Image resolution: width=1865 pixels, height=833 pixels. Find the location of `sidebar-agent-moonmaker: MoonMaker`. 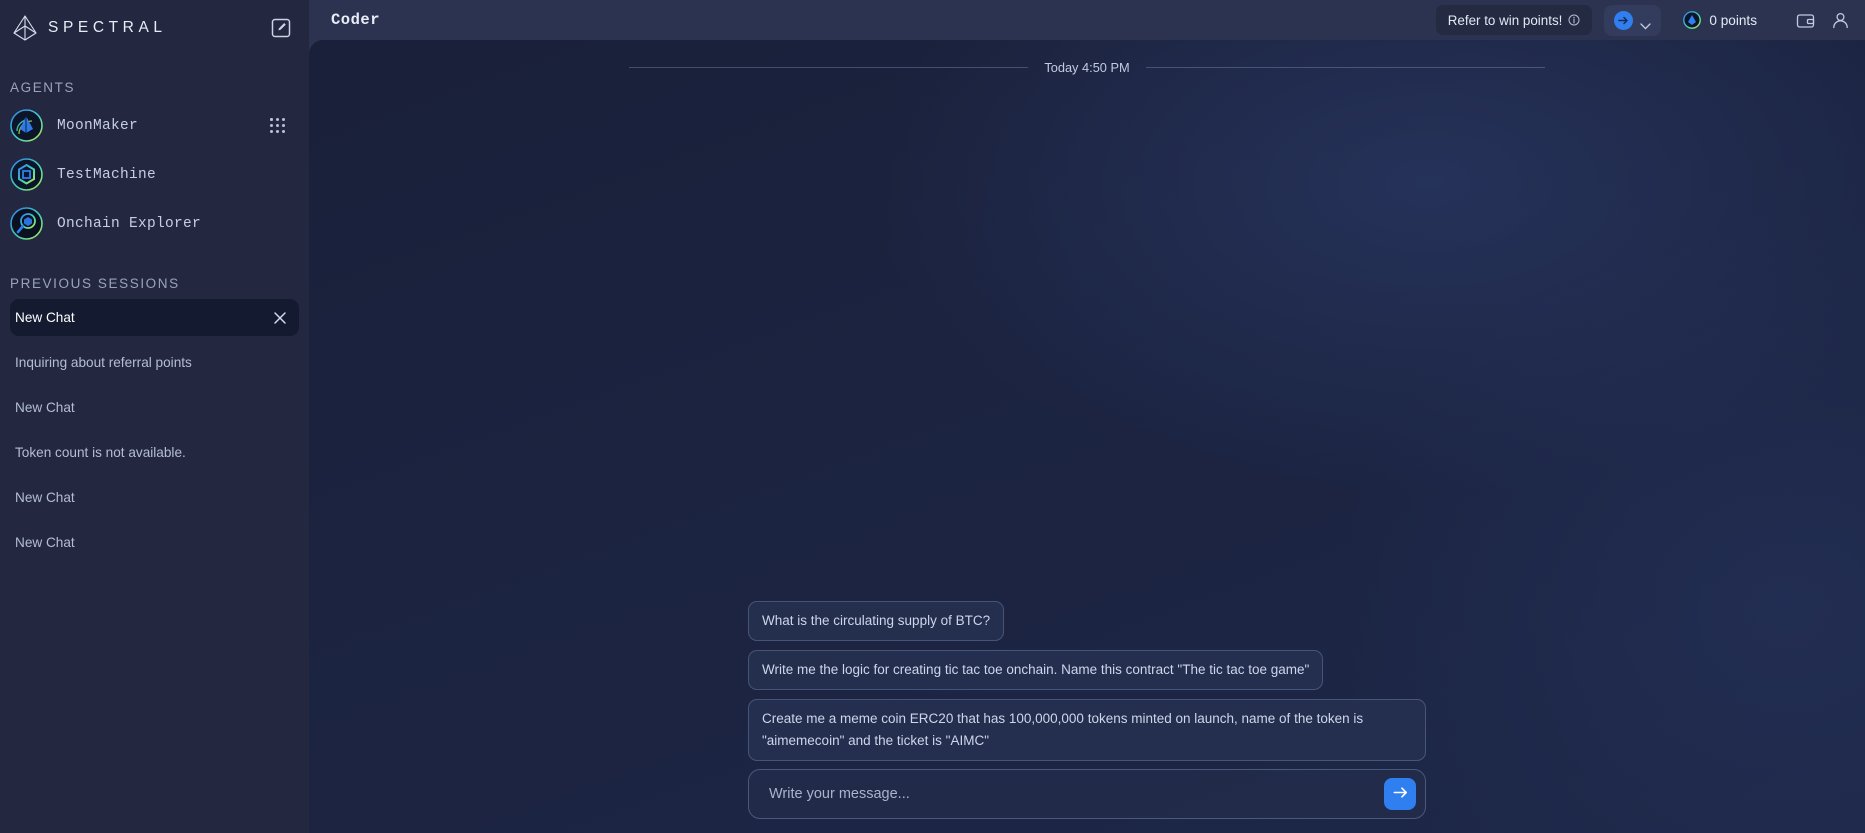

sidebar-agent-moonmaker: MoonMaker is located at coordinates (154, 125).